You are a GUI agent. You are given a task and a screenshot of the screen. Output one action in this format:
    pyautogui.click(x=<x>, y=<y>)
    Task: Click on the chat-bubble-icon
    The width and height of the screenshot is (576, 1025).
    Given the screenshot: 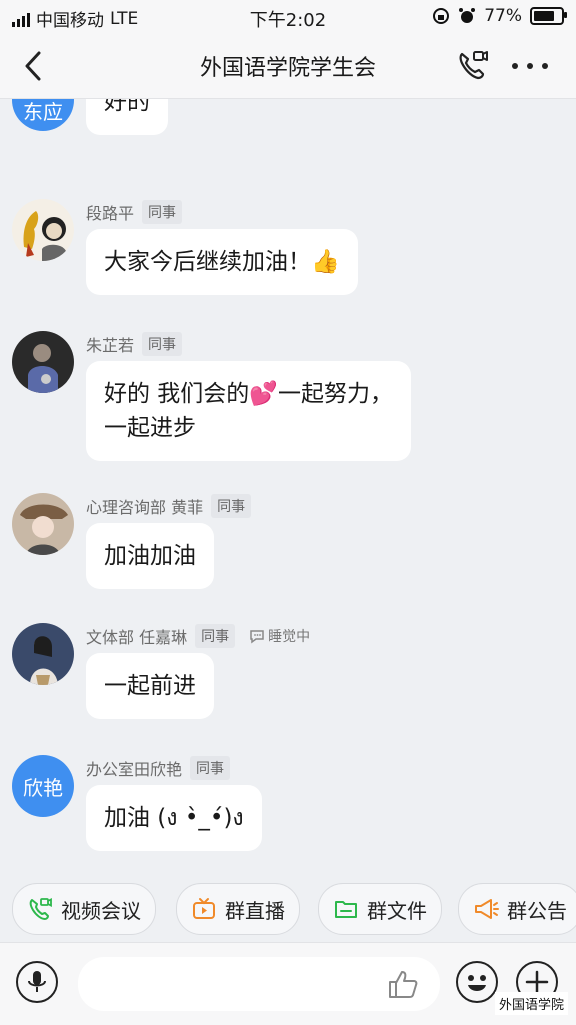 What is the action you would take?
    pyautogui.click(x=257, y=637)
    